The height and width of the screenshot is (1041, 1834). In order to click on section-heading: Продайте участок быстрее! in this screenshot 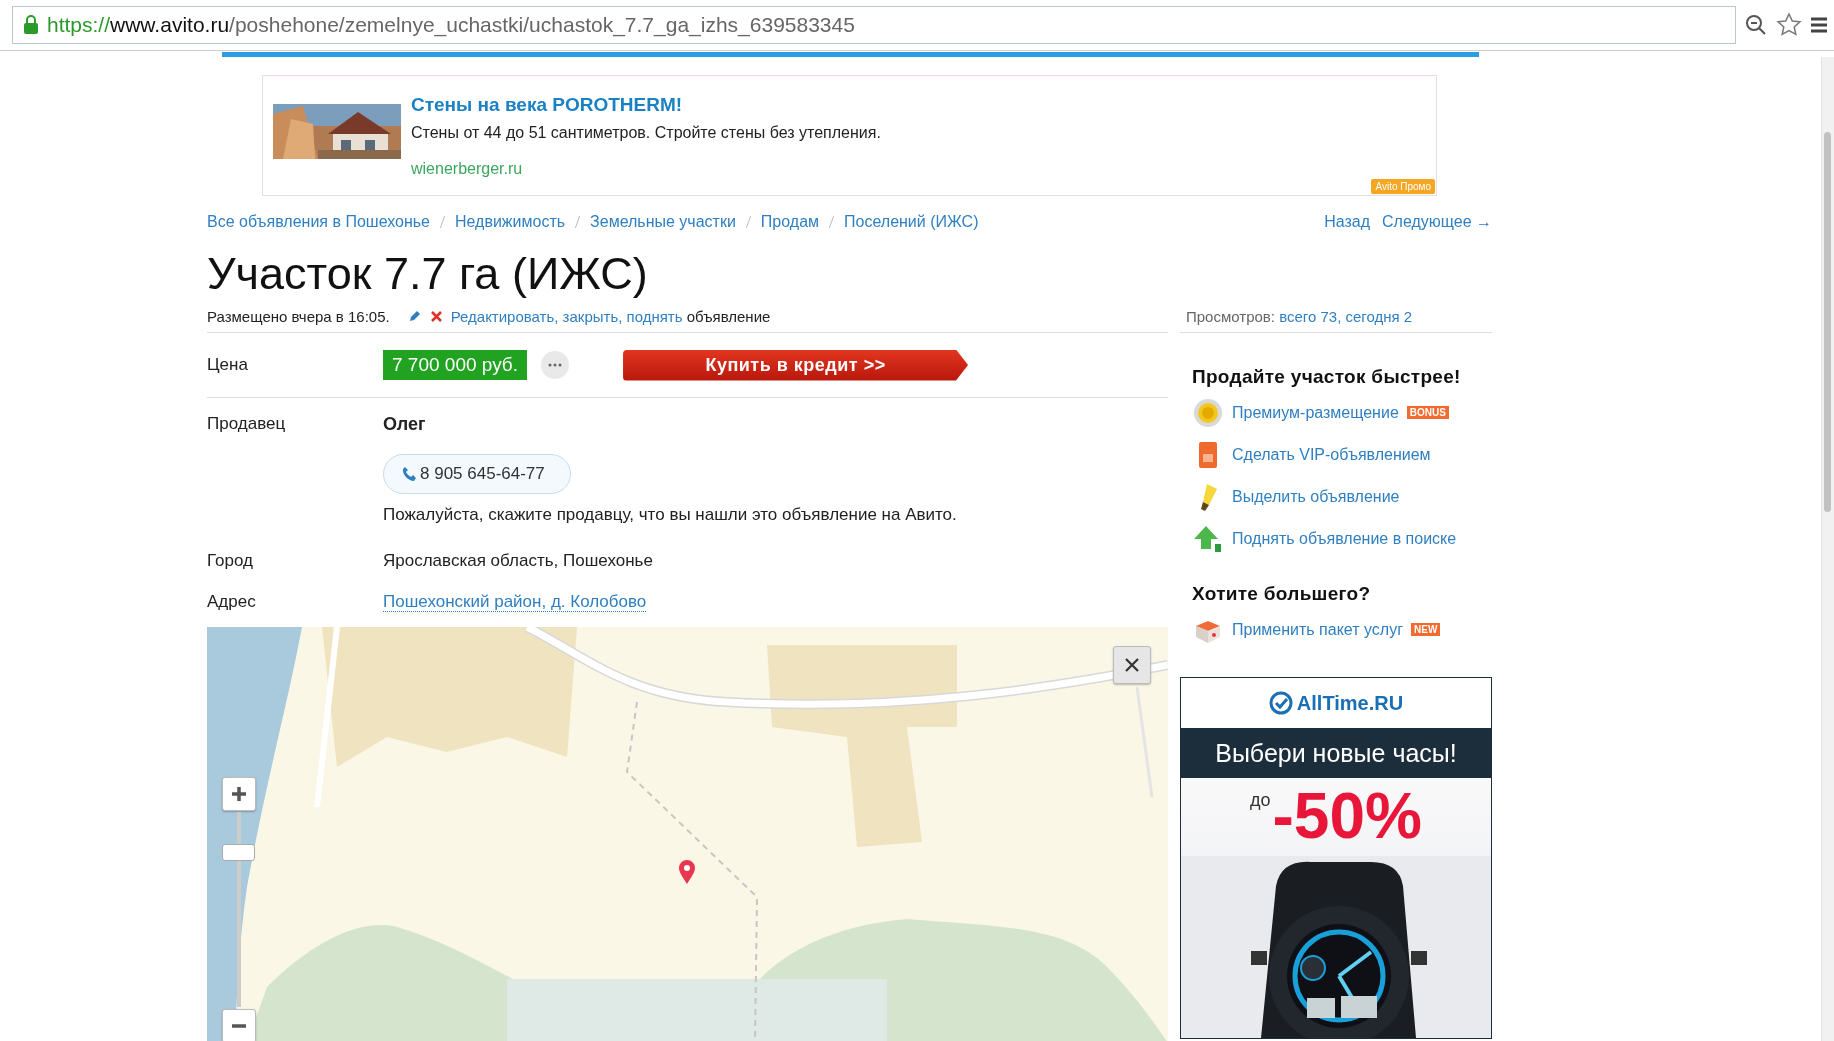, I will do `click(1327, 377)`.